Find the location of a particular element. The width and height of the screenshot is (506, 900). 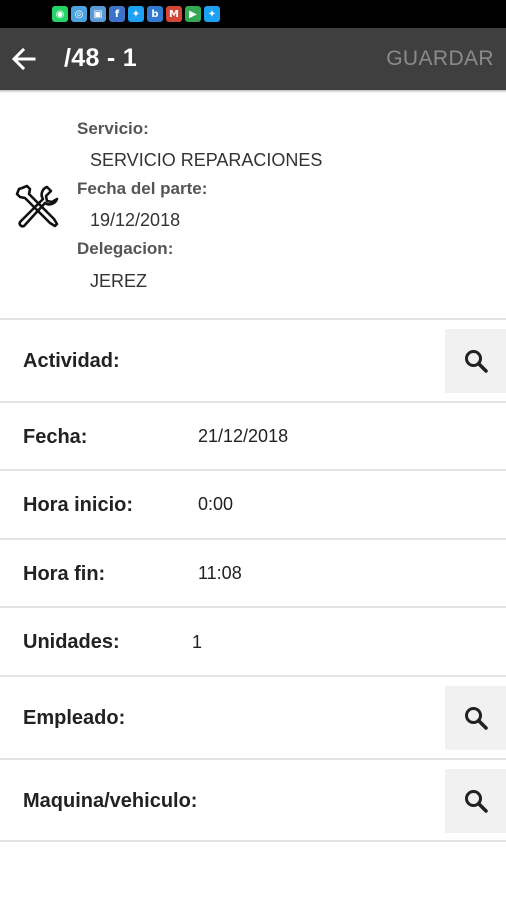

maquina-search-button is located at coordinates (475, 801).